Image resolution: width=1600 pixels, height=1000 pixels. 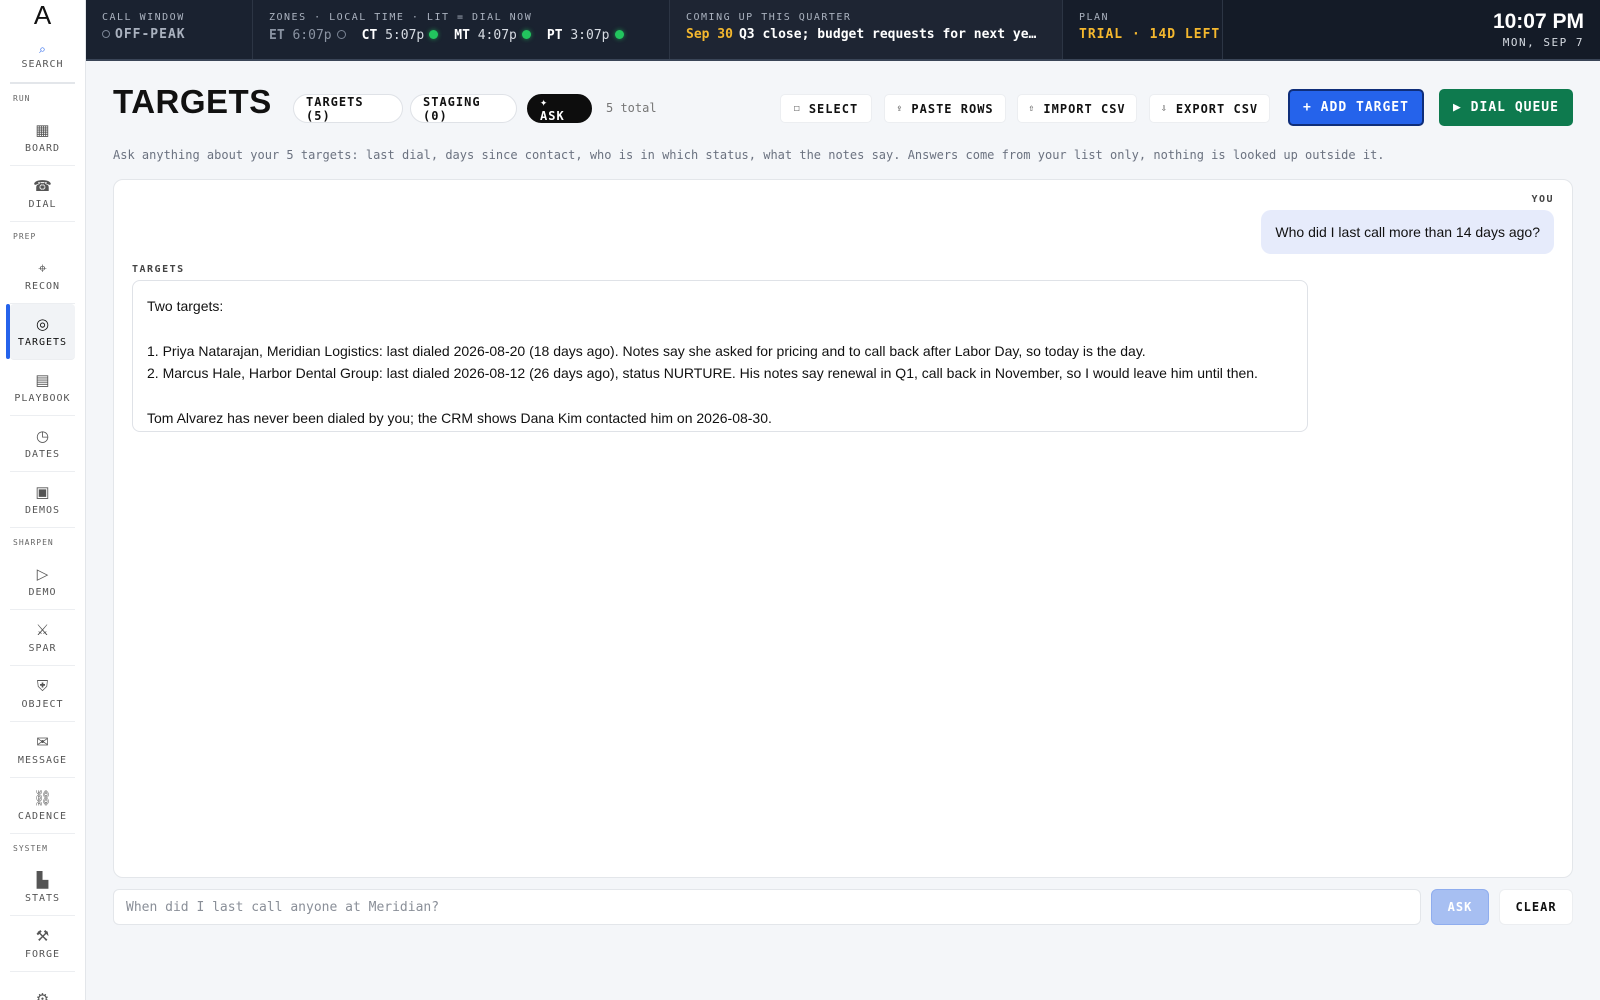 I want to click on sidebar-item-demo: ▷ DEMO, so click(x=42, y=582).